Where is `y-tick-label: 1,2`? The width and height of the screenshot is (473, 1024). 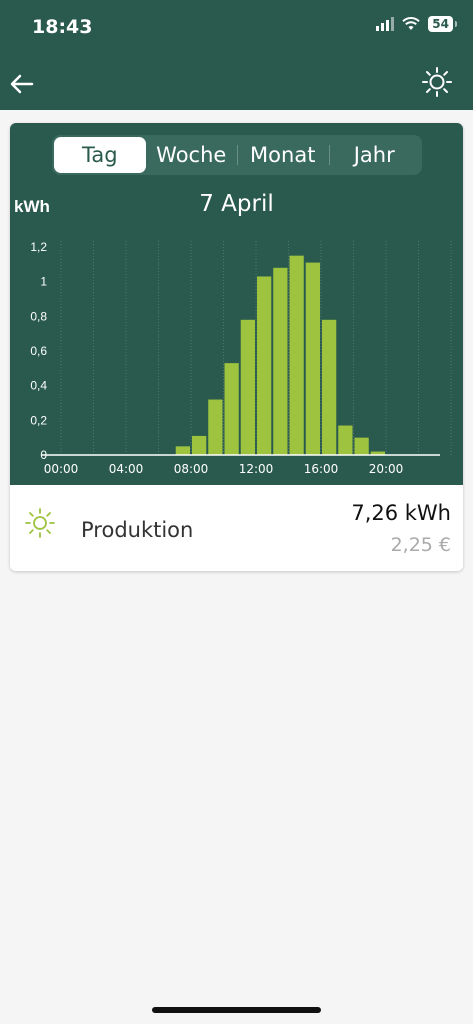 y-tick-label: 1,2 is located at coordinates (38, 247).